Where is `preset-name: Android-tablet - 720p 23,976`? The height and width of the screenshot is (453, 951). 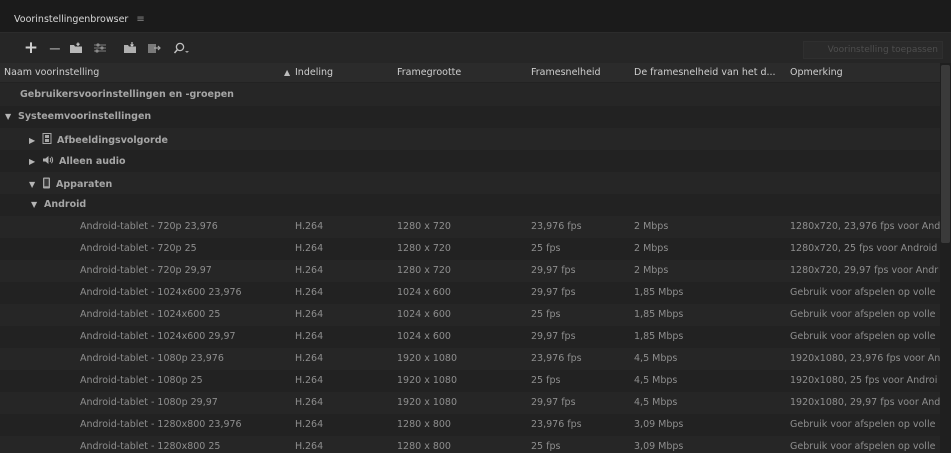
preset-name: Android-tablet - 720p 23,976 is located at coordinates (149, 226).